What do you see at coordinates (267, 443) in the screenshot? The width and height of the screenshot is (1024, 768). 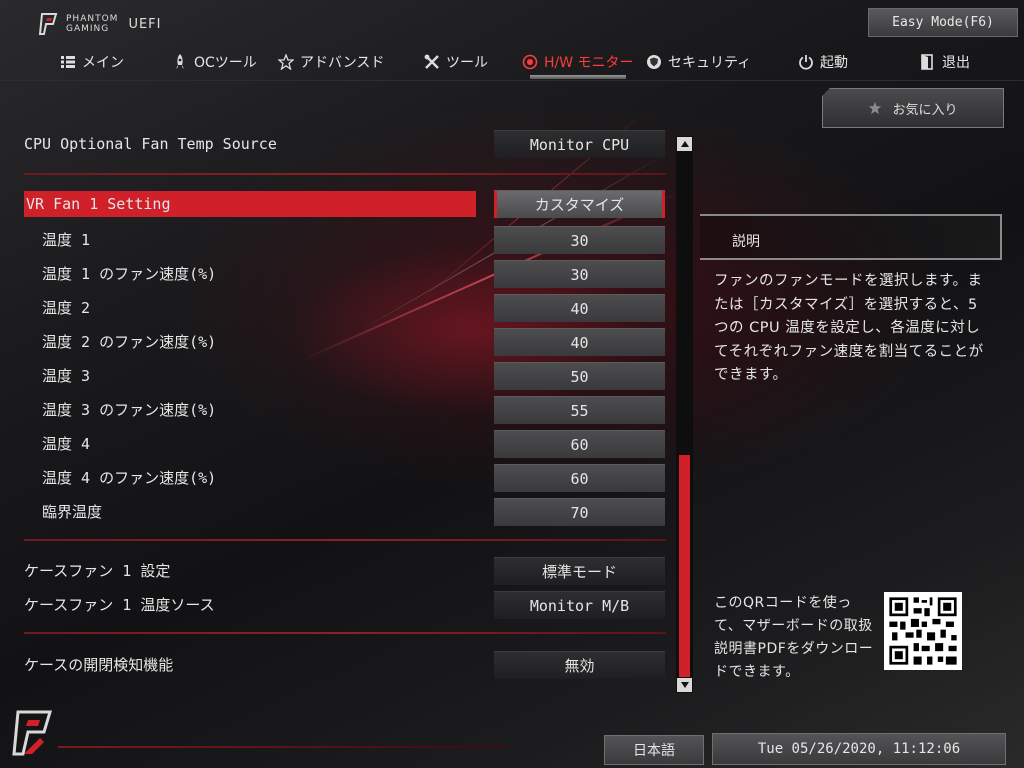 I see `setting-row: 温度 4` at bounding box center [267, 443].